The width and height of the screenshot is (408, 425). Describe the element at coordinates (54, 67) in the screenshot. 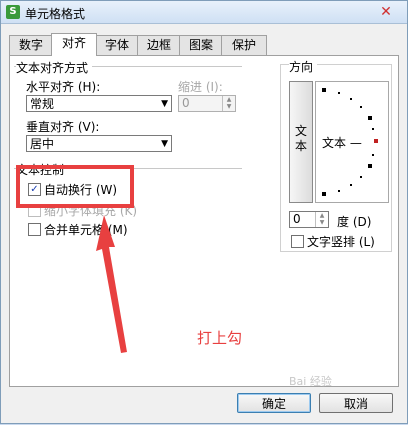

I see `alignment-section-title: 文本对齐方式` at that location.